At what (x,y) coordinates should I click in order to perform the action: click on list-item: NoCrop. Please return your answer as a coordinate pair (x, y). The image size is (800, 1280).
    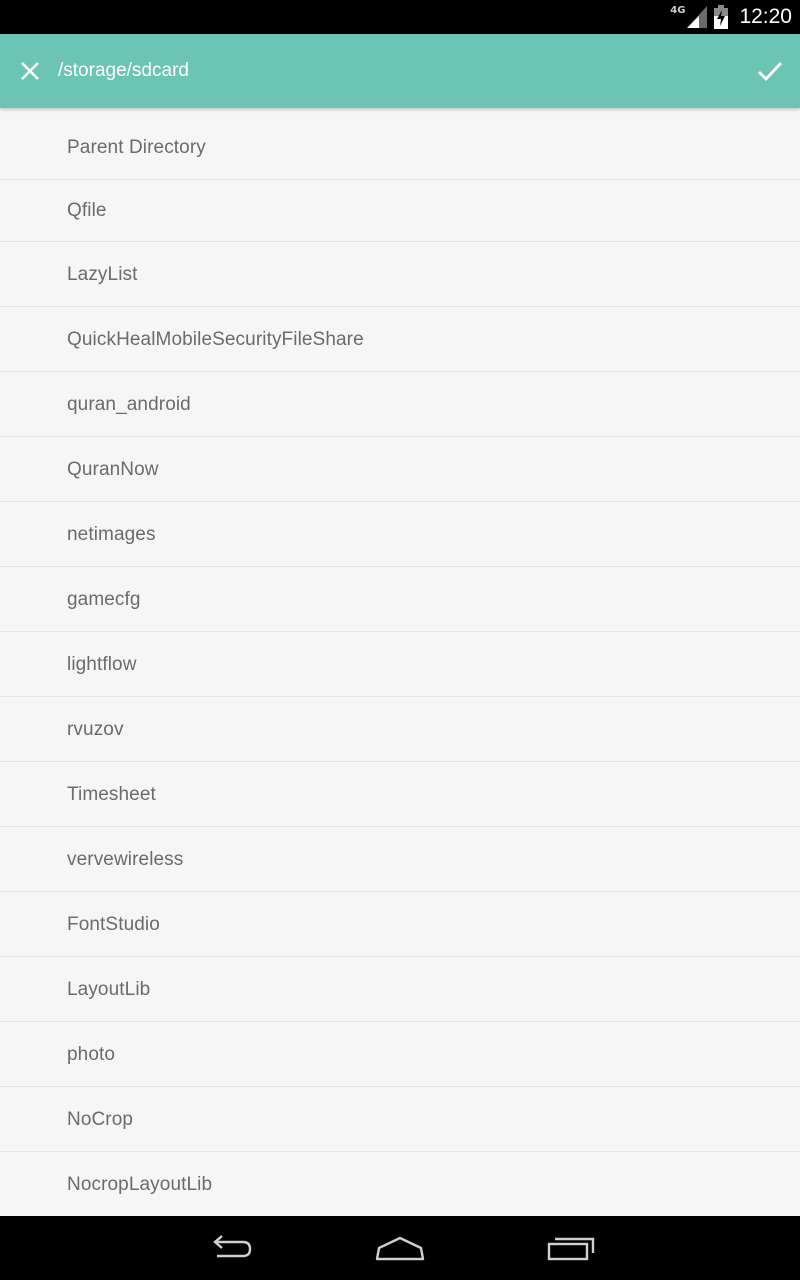
    Looking at the image, I should click on (400, 1119).